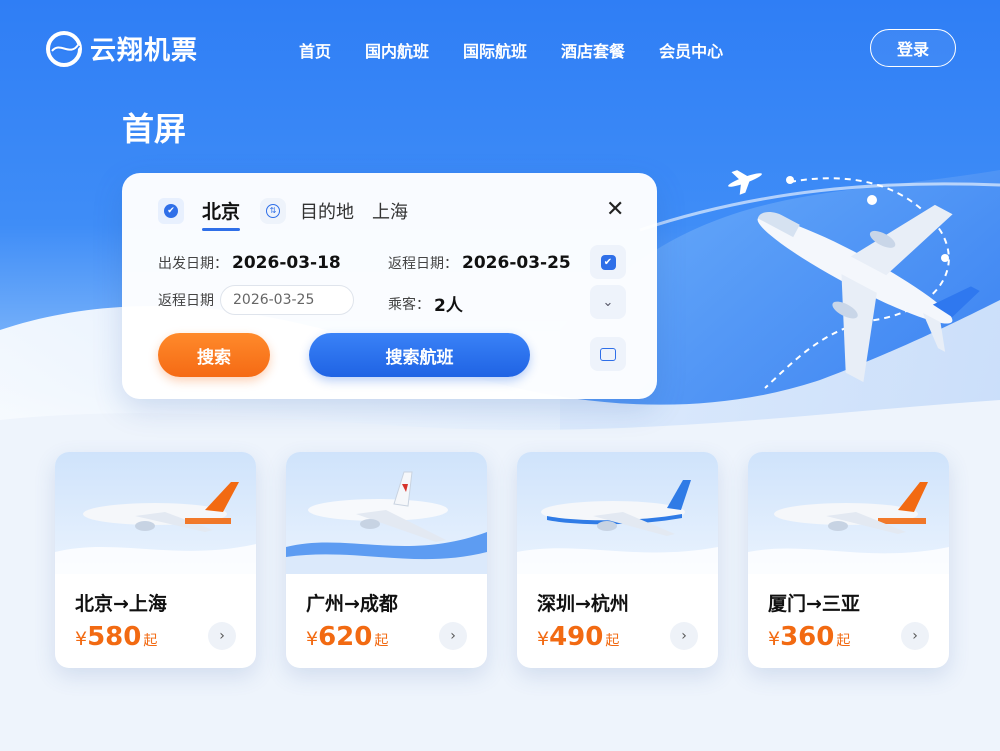 The width and height of the screenshot is (1000, 751). I want to click on deal-route: 广州→成都, so click(352, 604).